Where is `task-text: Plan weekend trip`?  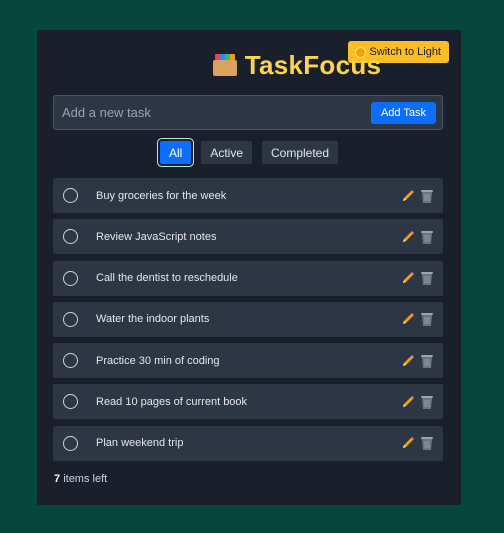 task-text: Plan weekend trip is located at coordinates (140, 443).